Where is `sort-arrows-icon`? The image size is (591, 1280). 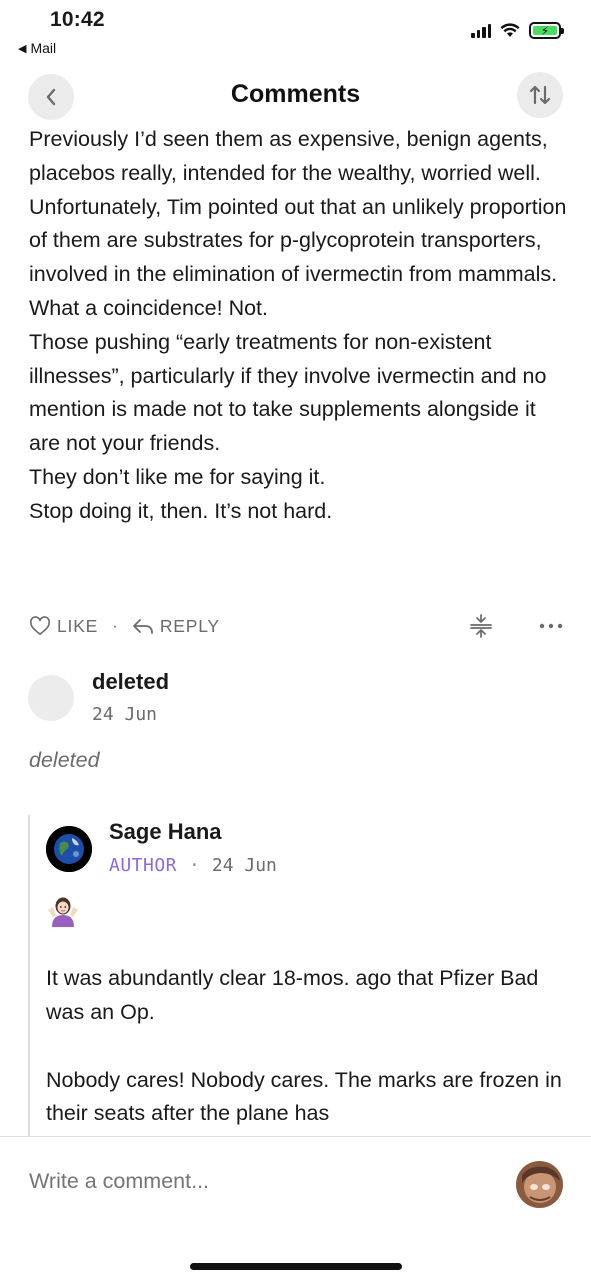
sort-arrows-icon is located at coordinates (540, 95).